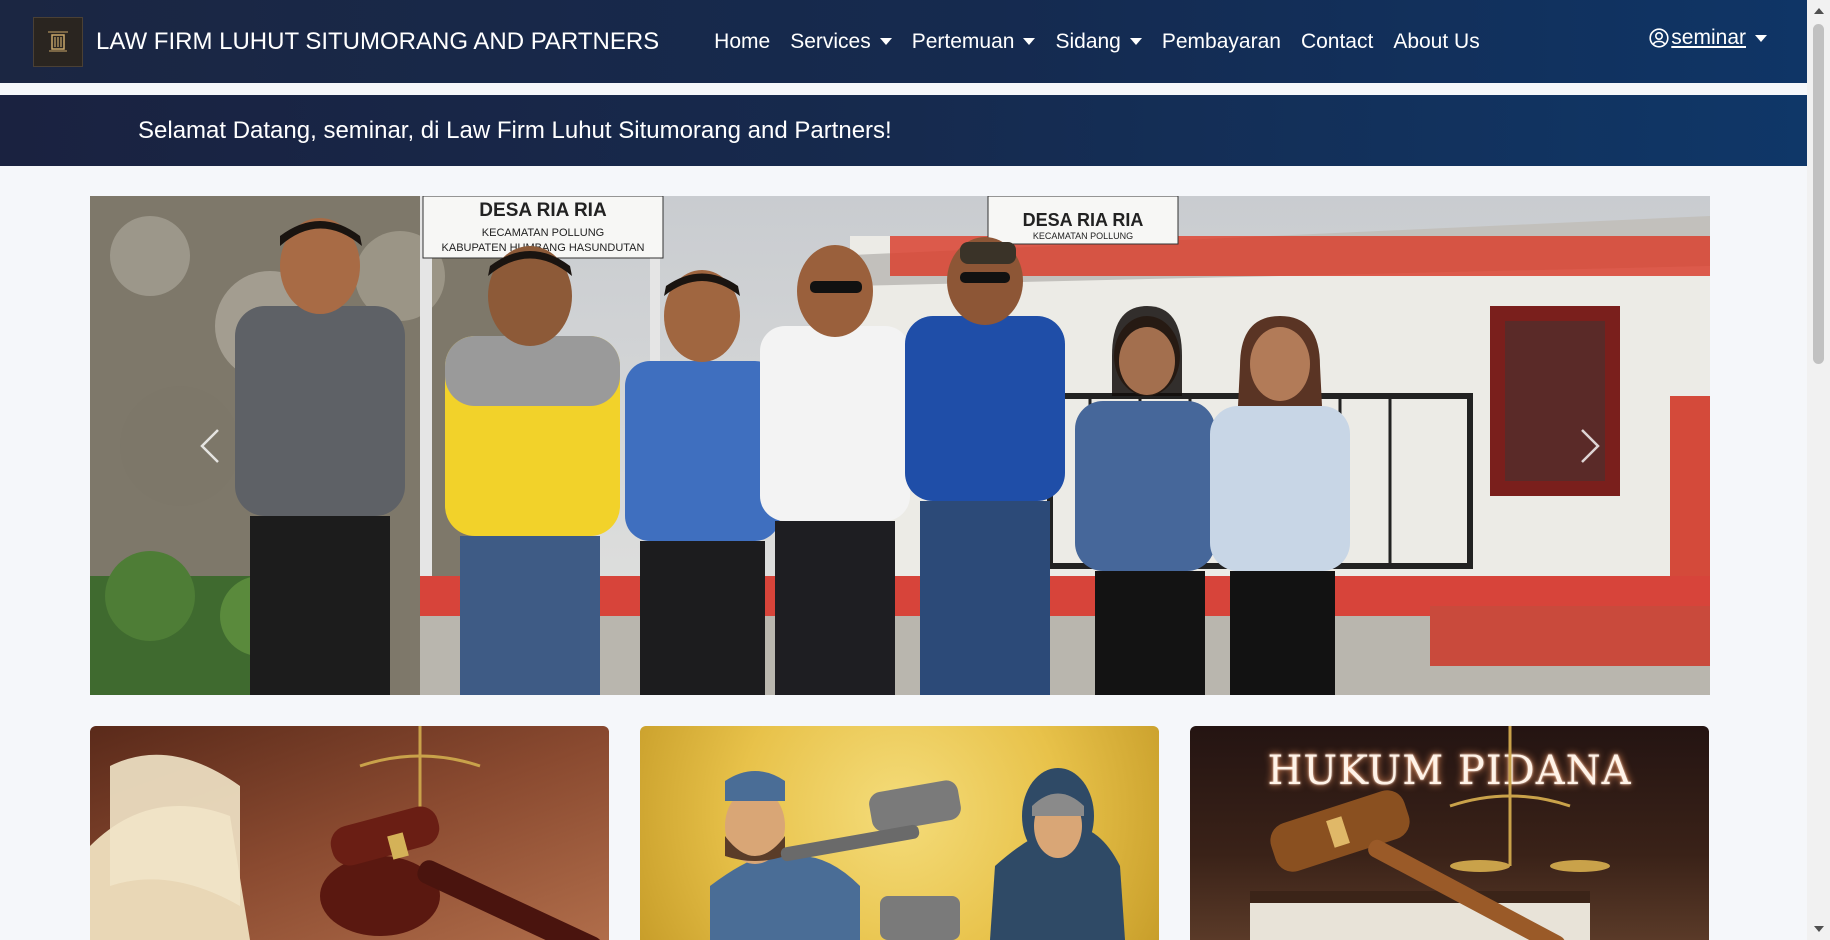 The width and height of the screenshot is (1830, 940). I want to click on scroll-thumb, so click(1818, 194).